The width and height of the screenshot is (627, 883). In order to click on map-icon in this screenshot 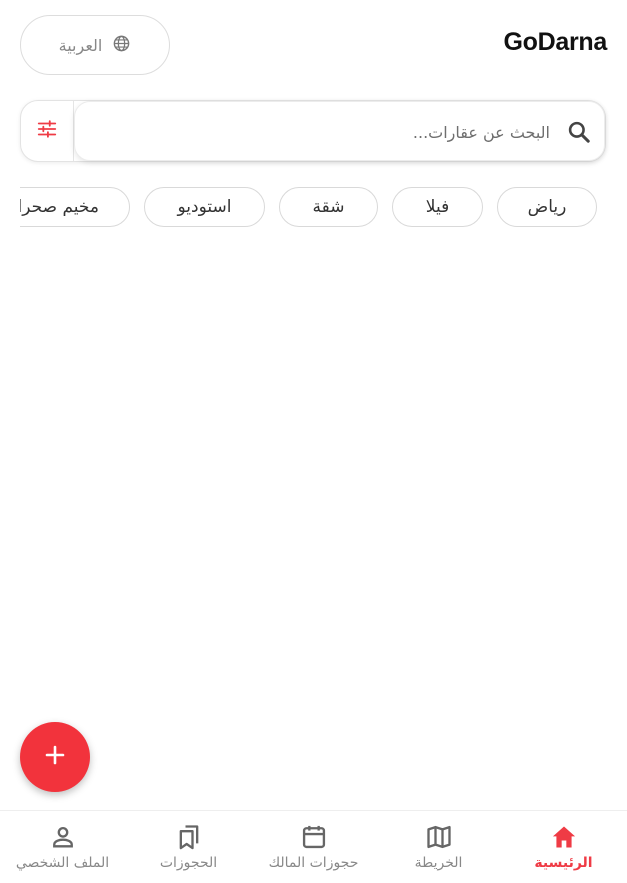, I will do `click(439, 837)`.